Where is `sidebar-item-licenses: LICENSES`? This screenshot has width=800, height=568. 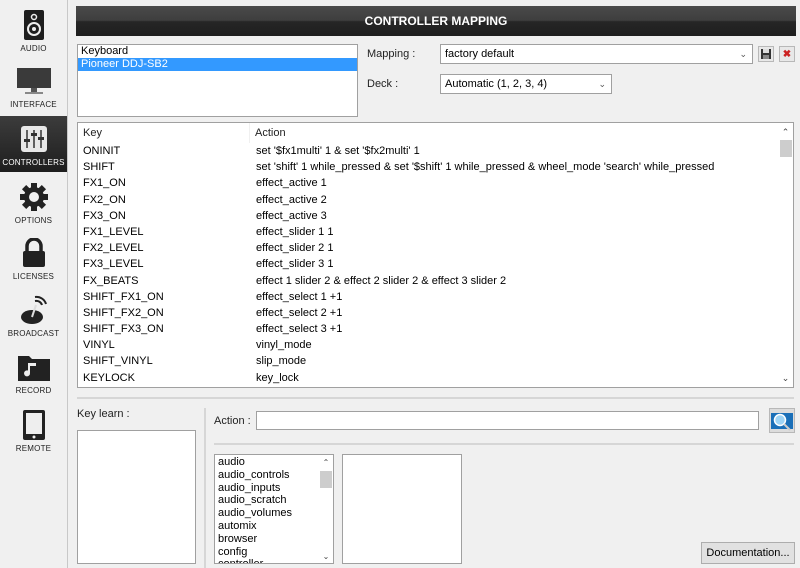 sidebar-item-licenses: LICENSES is located at coordinates (33, 258).